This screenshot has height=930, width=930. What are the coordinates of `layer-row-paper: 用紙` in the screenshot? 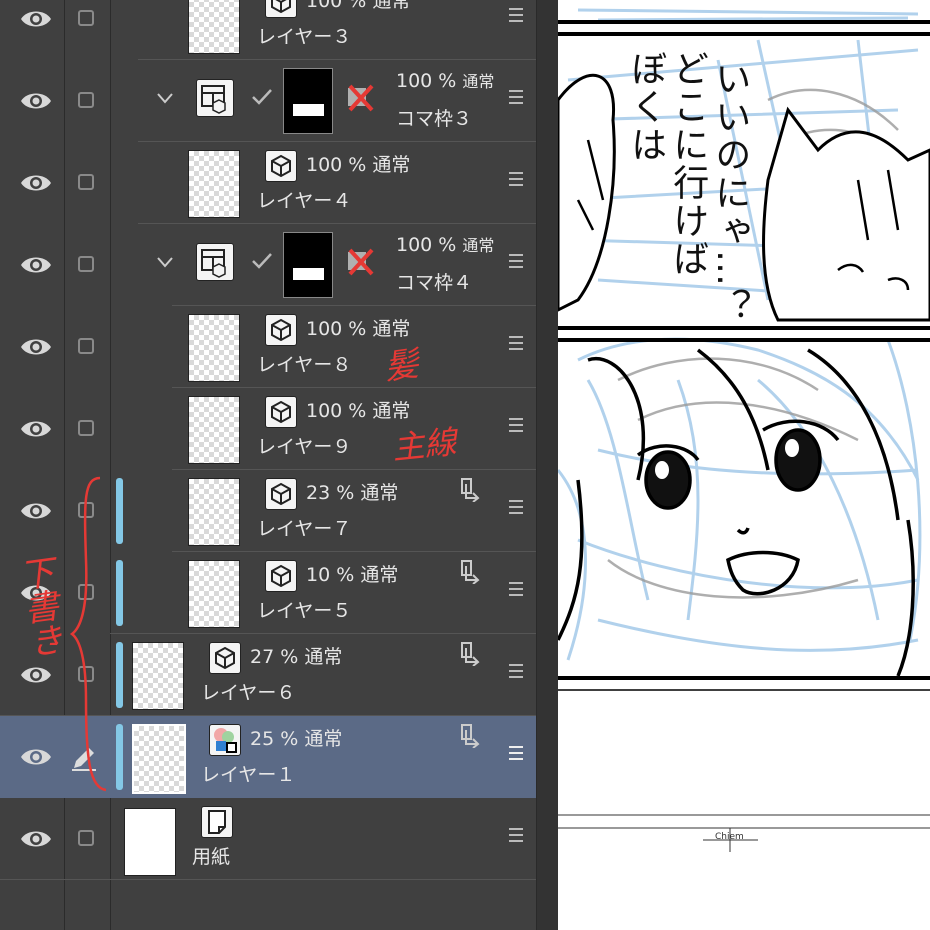 It's located at (268, 839).